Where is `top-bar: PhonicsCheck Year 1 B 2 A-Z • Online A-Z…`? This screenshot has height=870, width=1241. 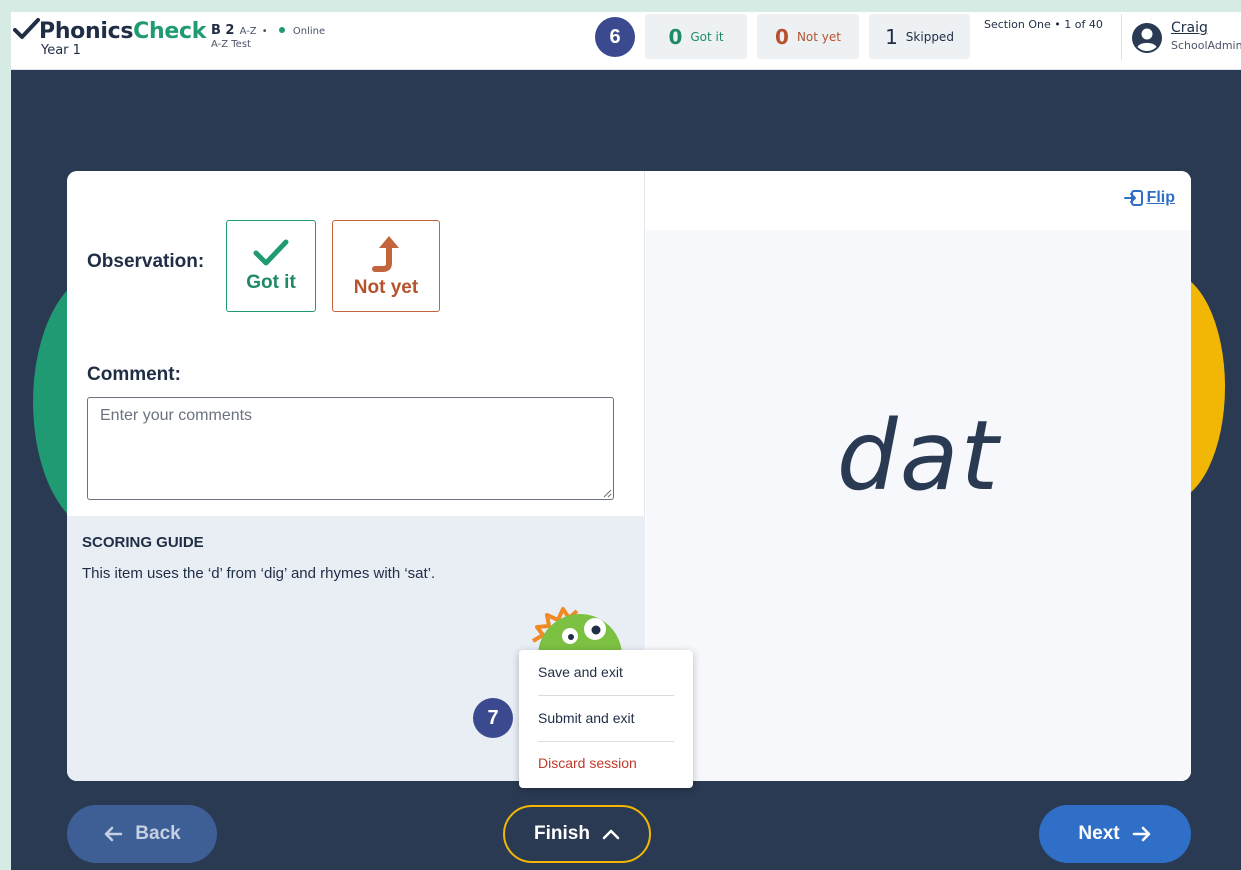
top-bar: PhonicsCheck Year 1 B 2 A-Z • Online A-Z… is located at coordinates (626, 41).